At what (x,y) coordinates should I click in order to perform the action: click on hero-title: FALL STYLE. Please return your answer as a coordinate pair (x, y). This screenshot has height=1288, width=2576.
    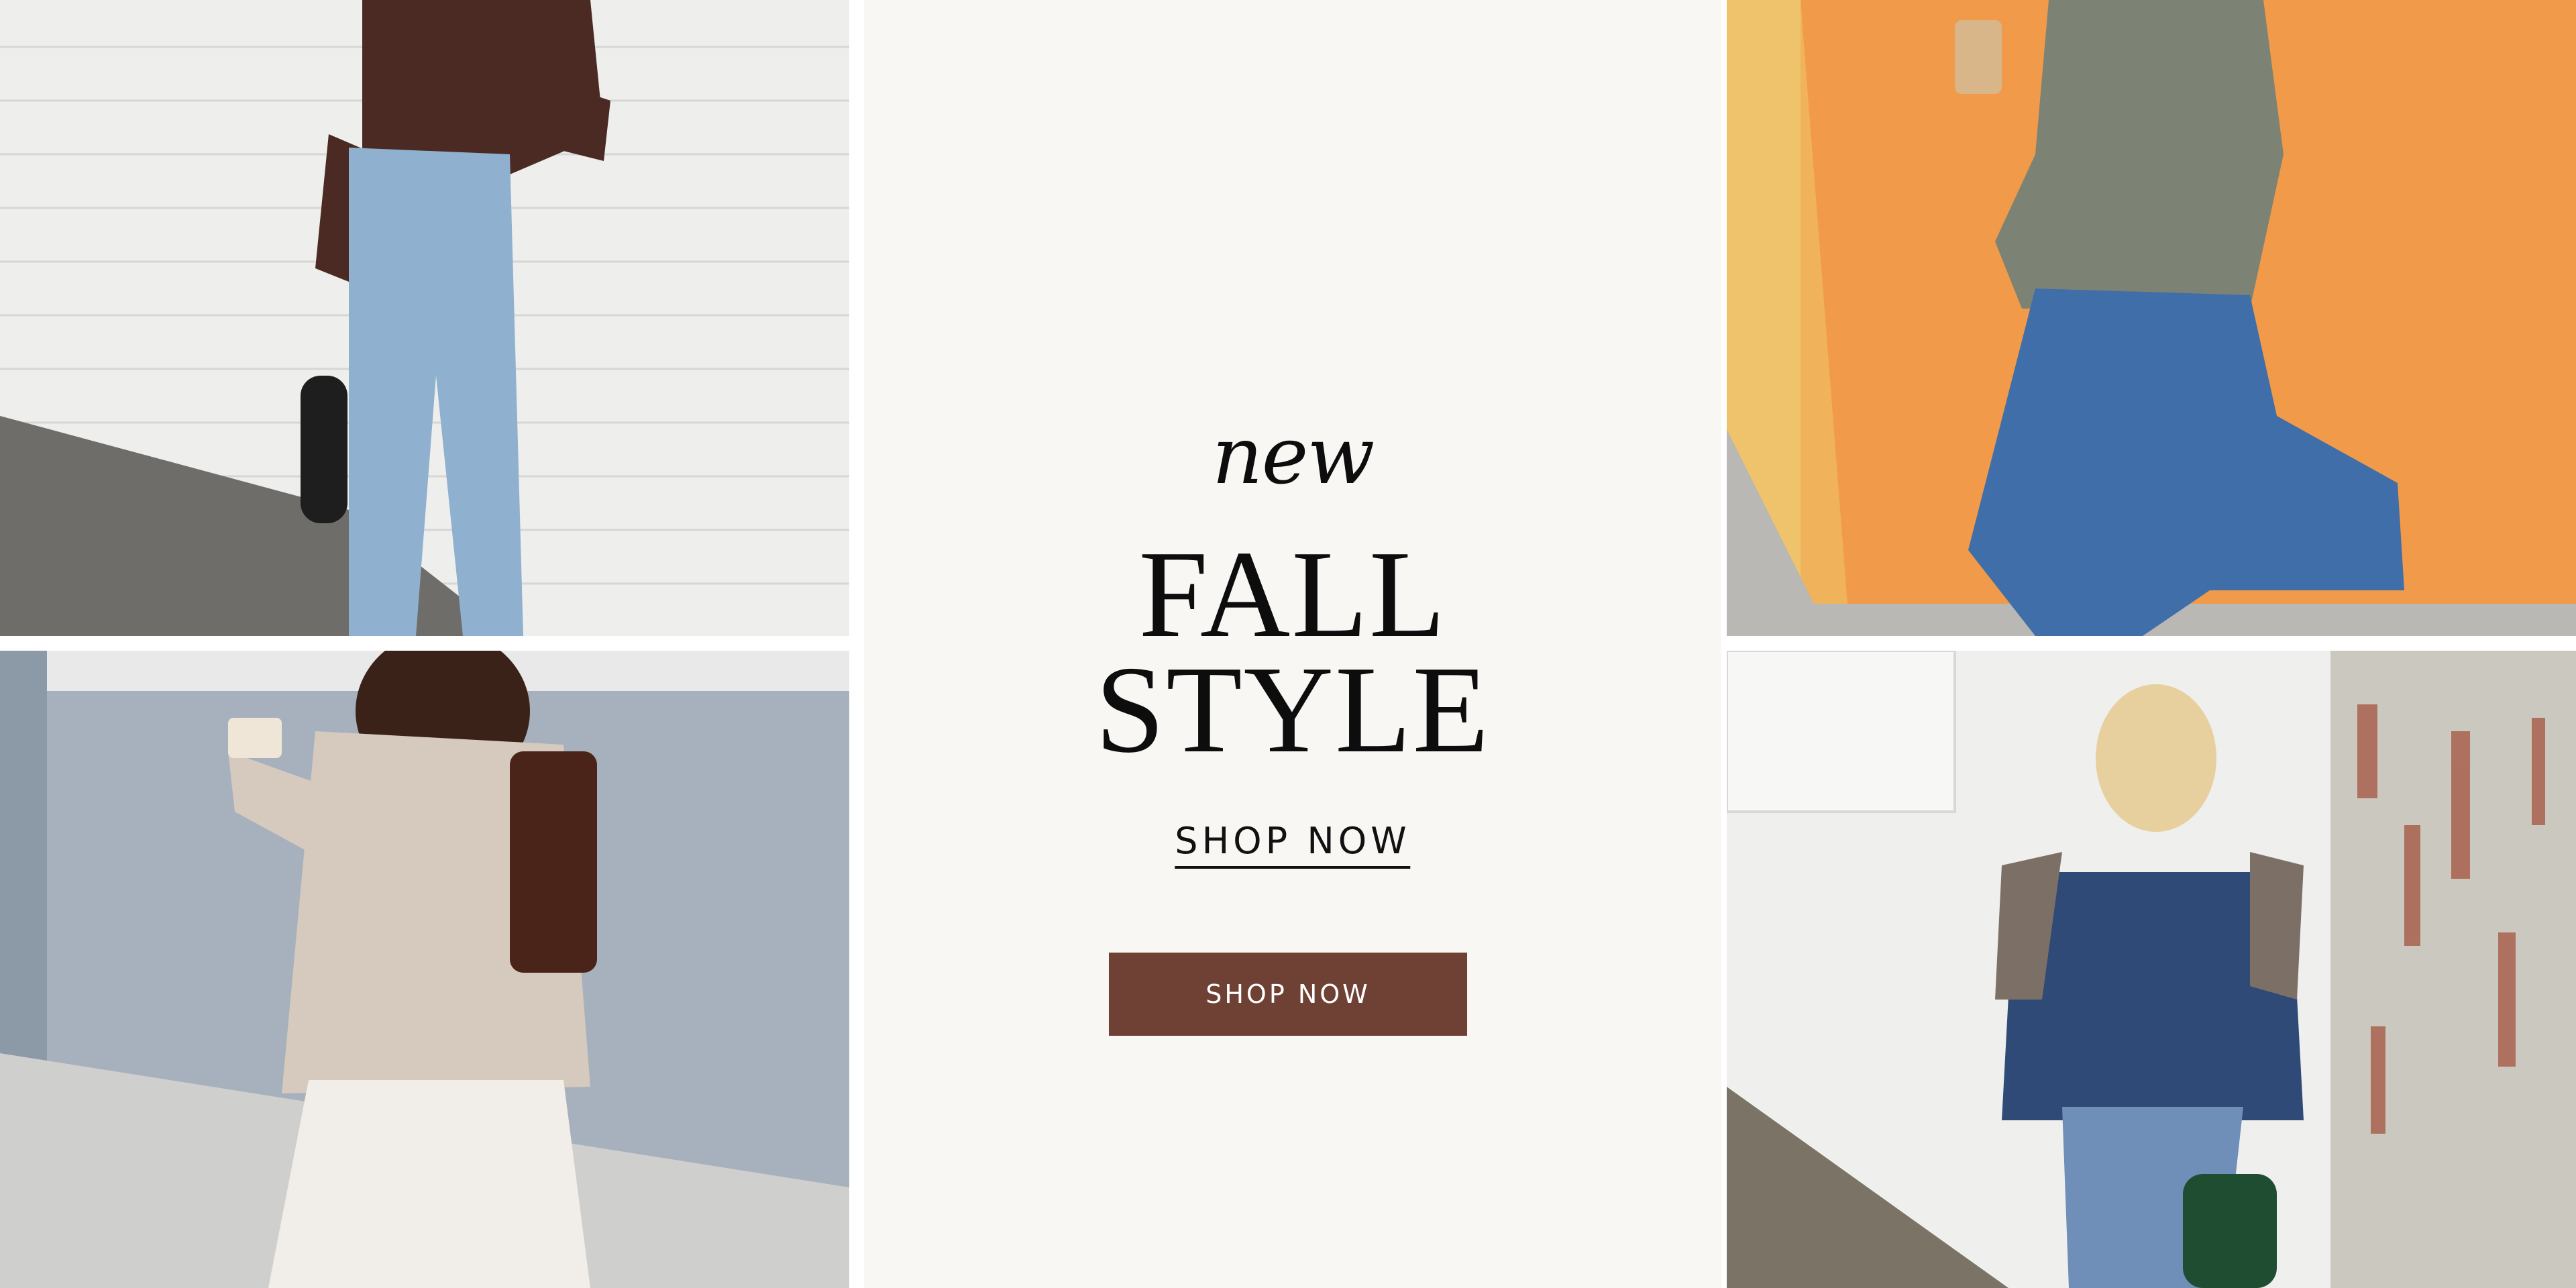
    Looking at the image, I should click on (1292, 652).